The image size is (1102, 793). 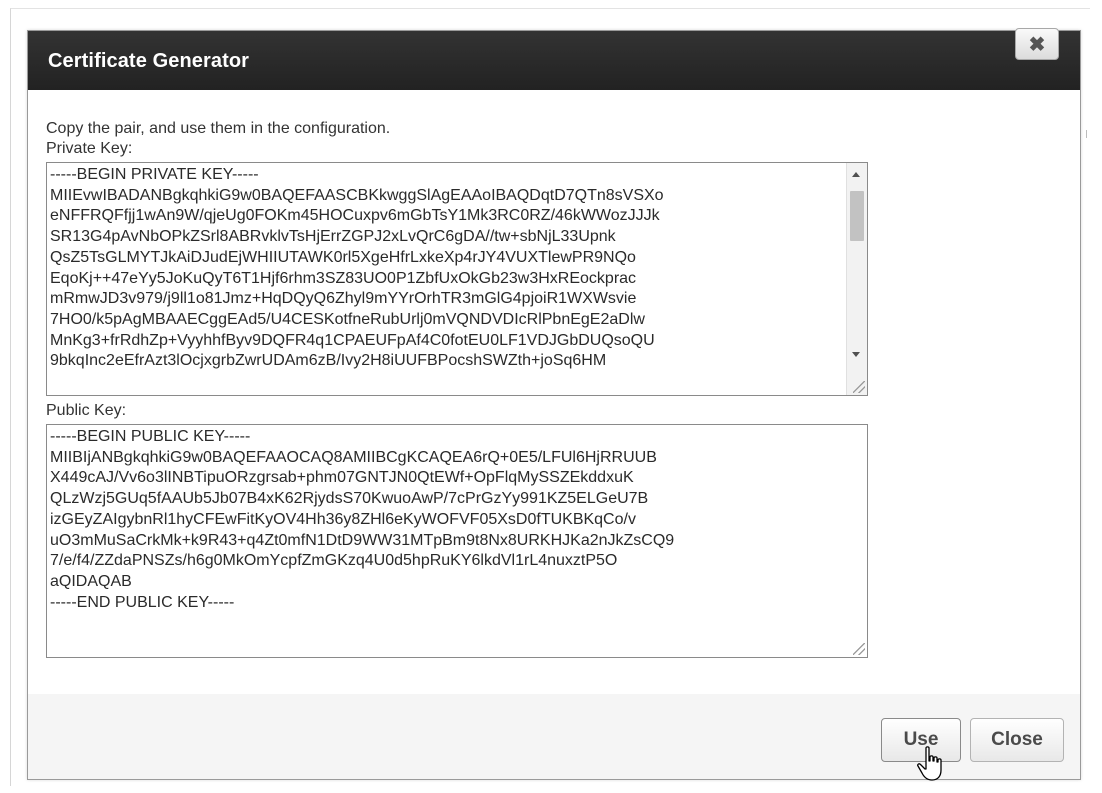 What do you see at coordinates (856, 279) in the screenshot?
I see `private-key-scrollbar` at bounding box center [856, 279].